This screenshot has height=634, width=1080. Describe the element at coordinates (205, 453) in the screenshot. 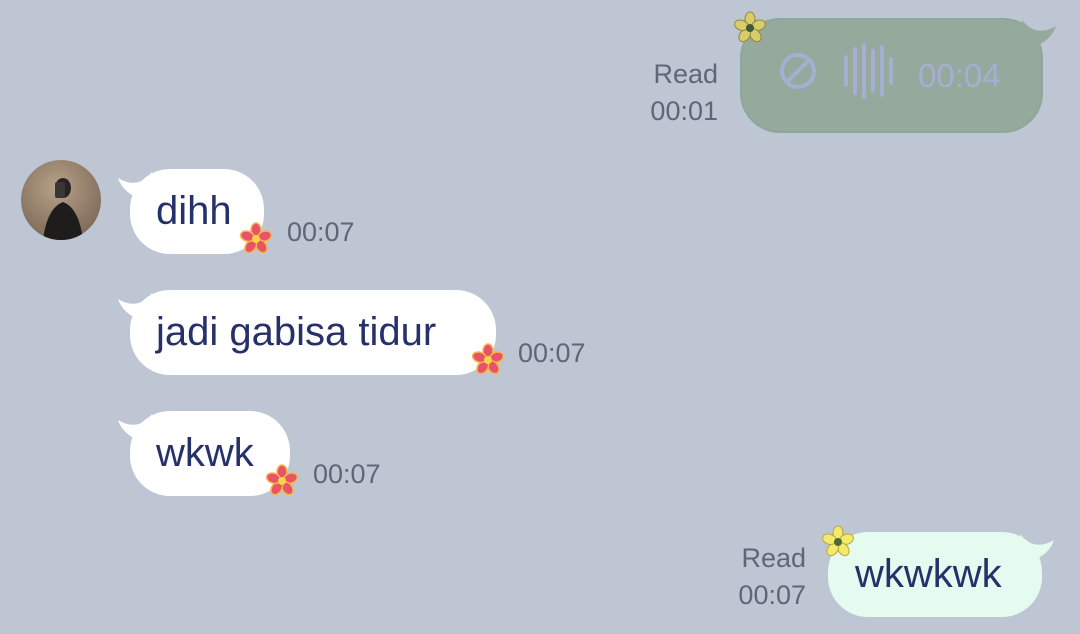

I see `message-text: wkwk` at that location.